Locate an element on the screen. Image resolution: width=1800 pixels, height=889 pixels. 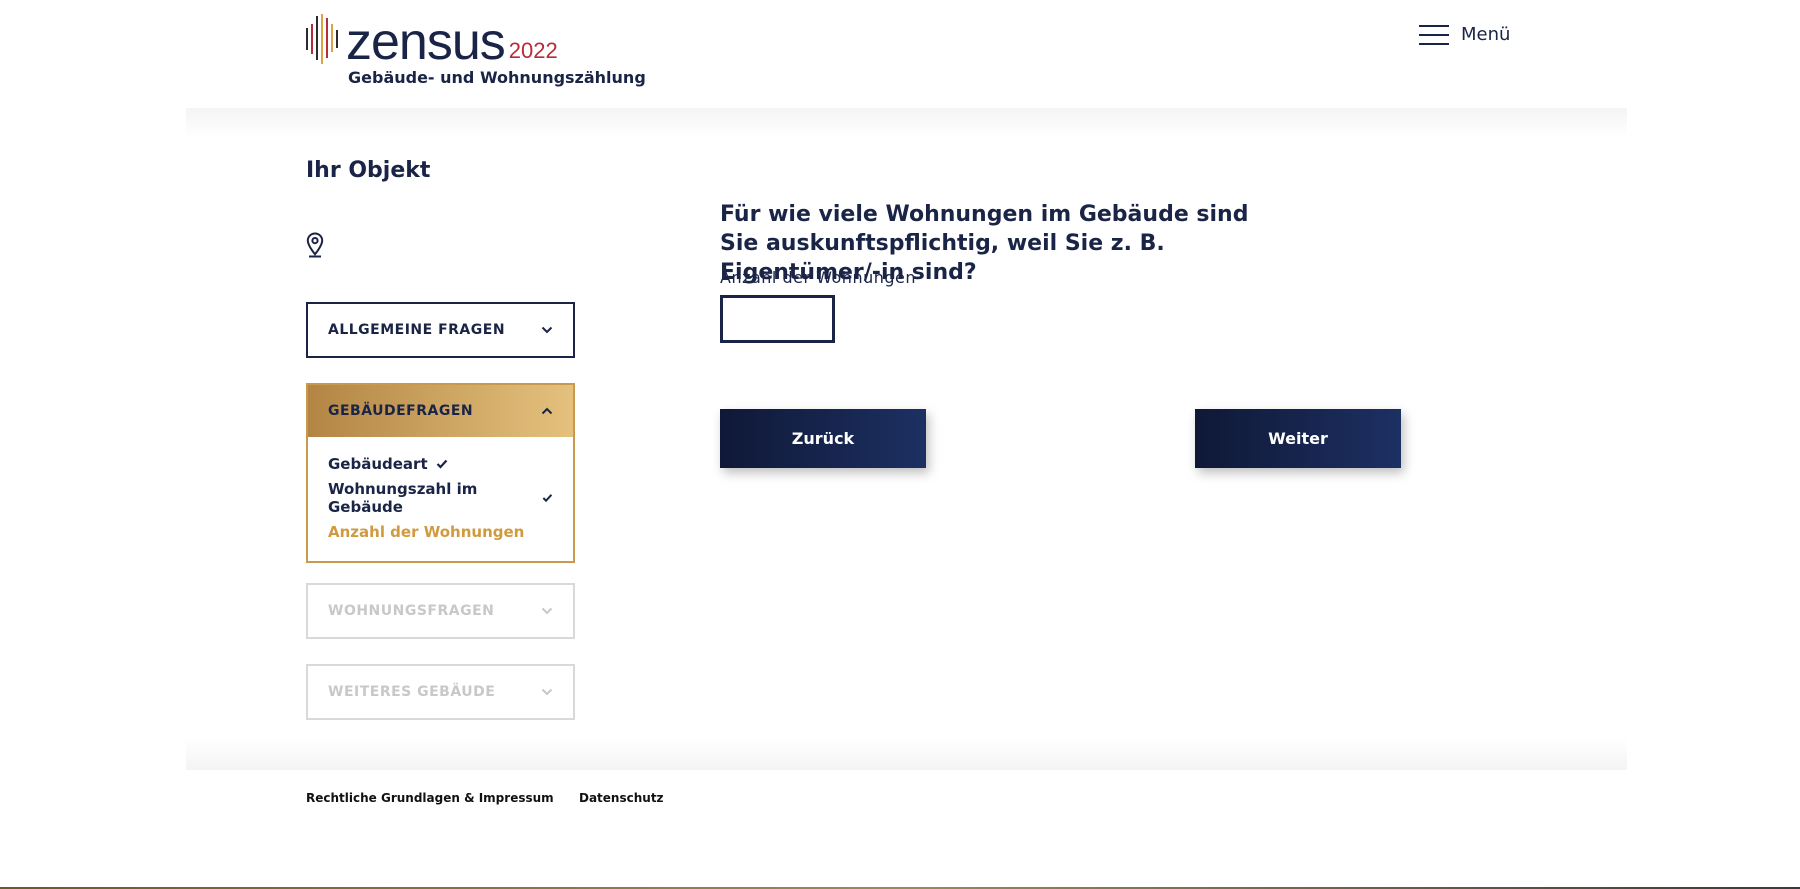
footer-privacy-link: Datenschutz is located at coordinates (621, 798).